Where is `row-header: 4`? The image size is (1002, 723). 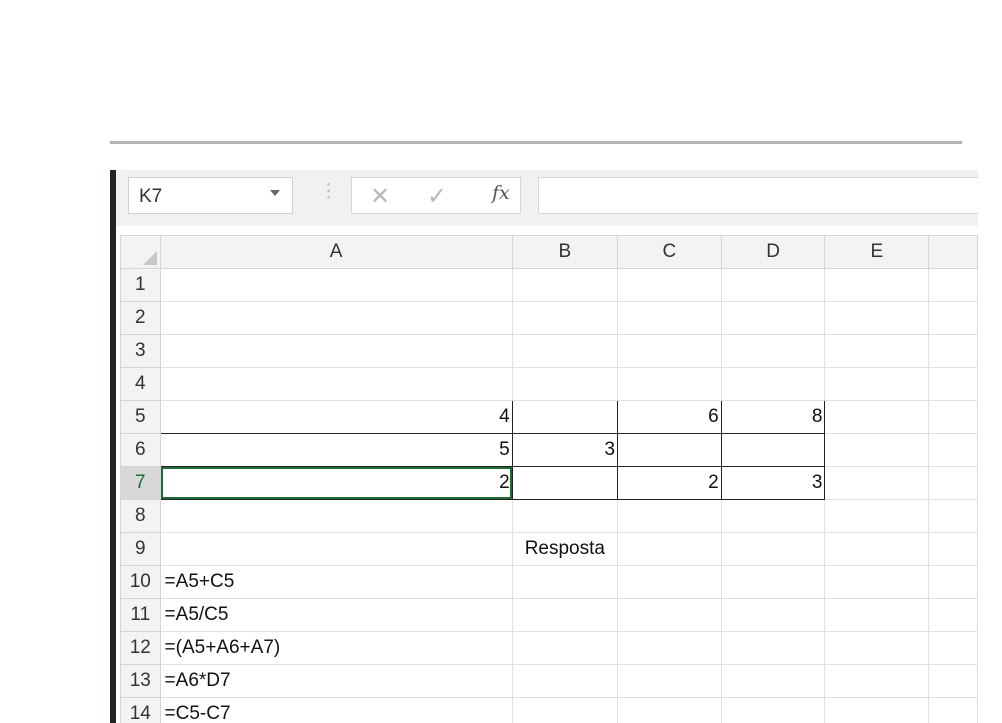
row-header: 4 is located at coordinates (140, 384).